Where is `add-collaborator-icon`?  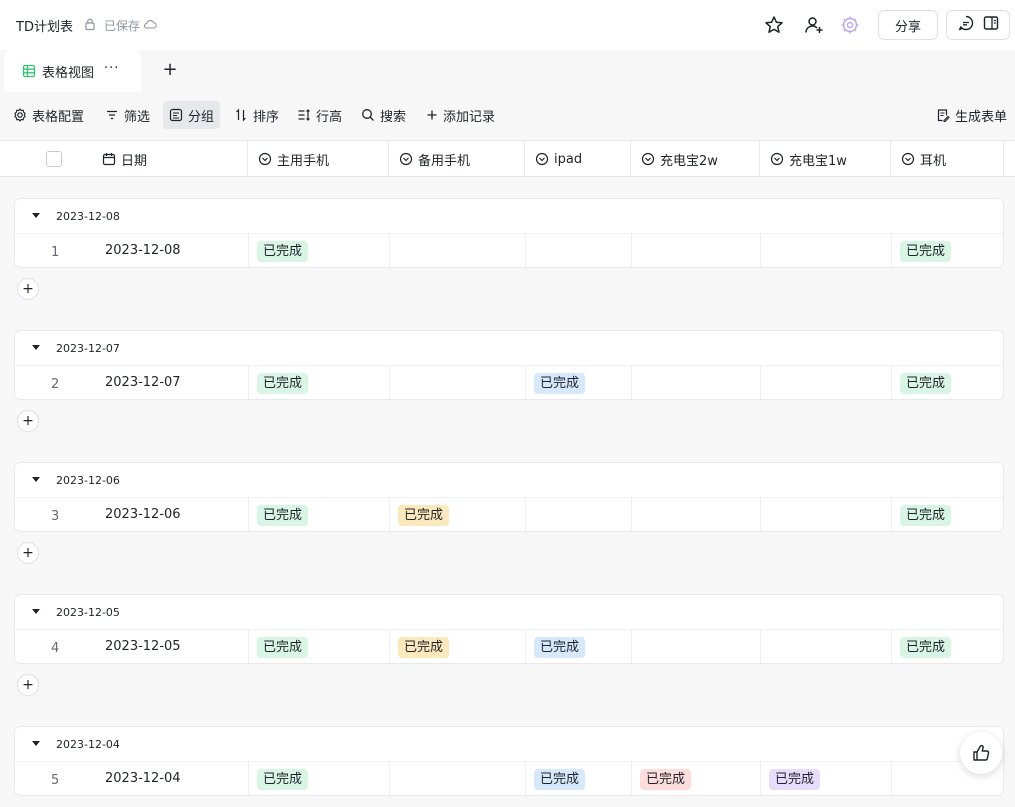 add-collaborator-icon is located at coordinates (814, 25).